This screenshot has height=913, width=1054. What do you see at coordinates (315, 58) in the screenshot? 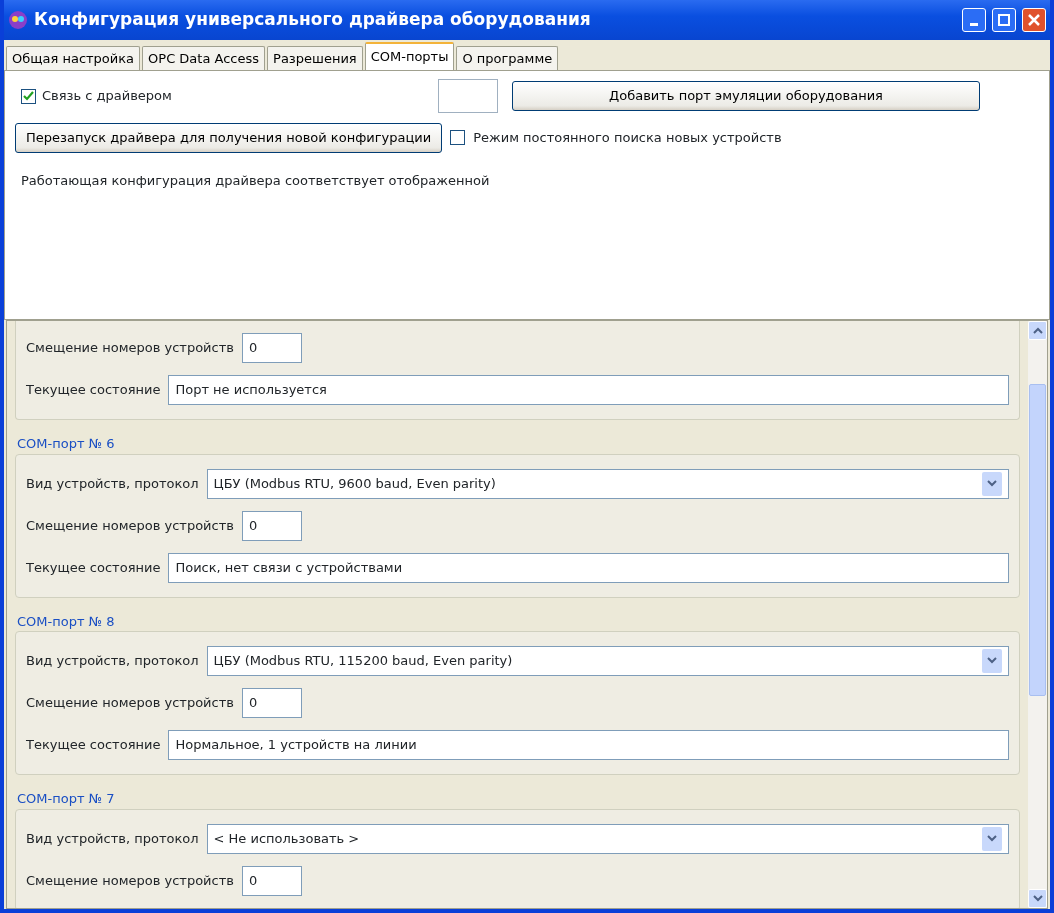
I see `tab: Разрешения` at bounding box center [315, 58].